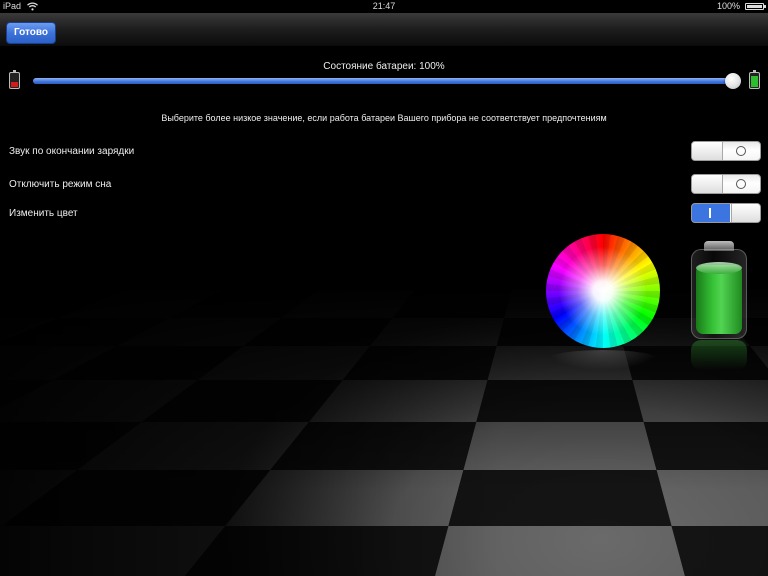  I want to click on setting-label-change-color: Изменить цвет, so click(43, 213).